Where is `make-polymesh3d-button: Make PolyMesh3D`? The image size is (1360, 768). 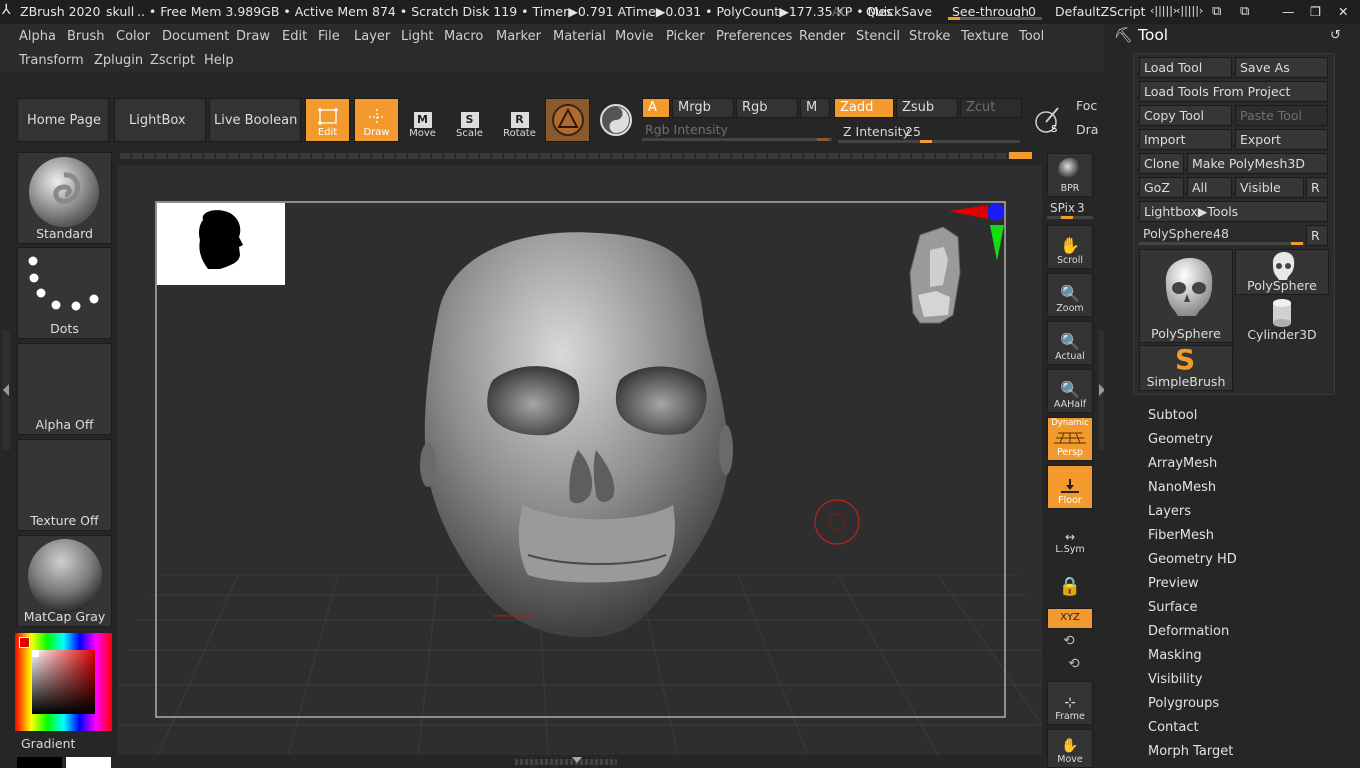 make-polymesh3d-button: Make PolyMesh3D is located at coordinates (1257, 163).